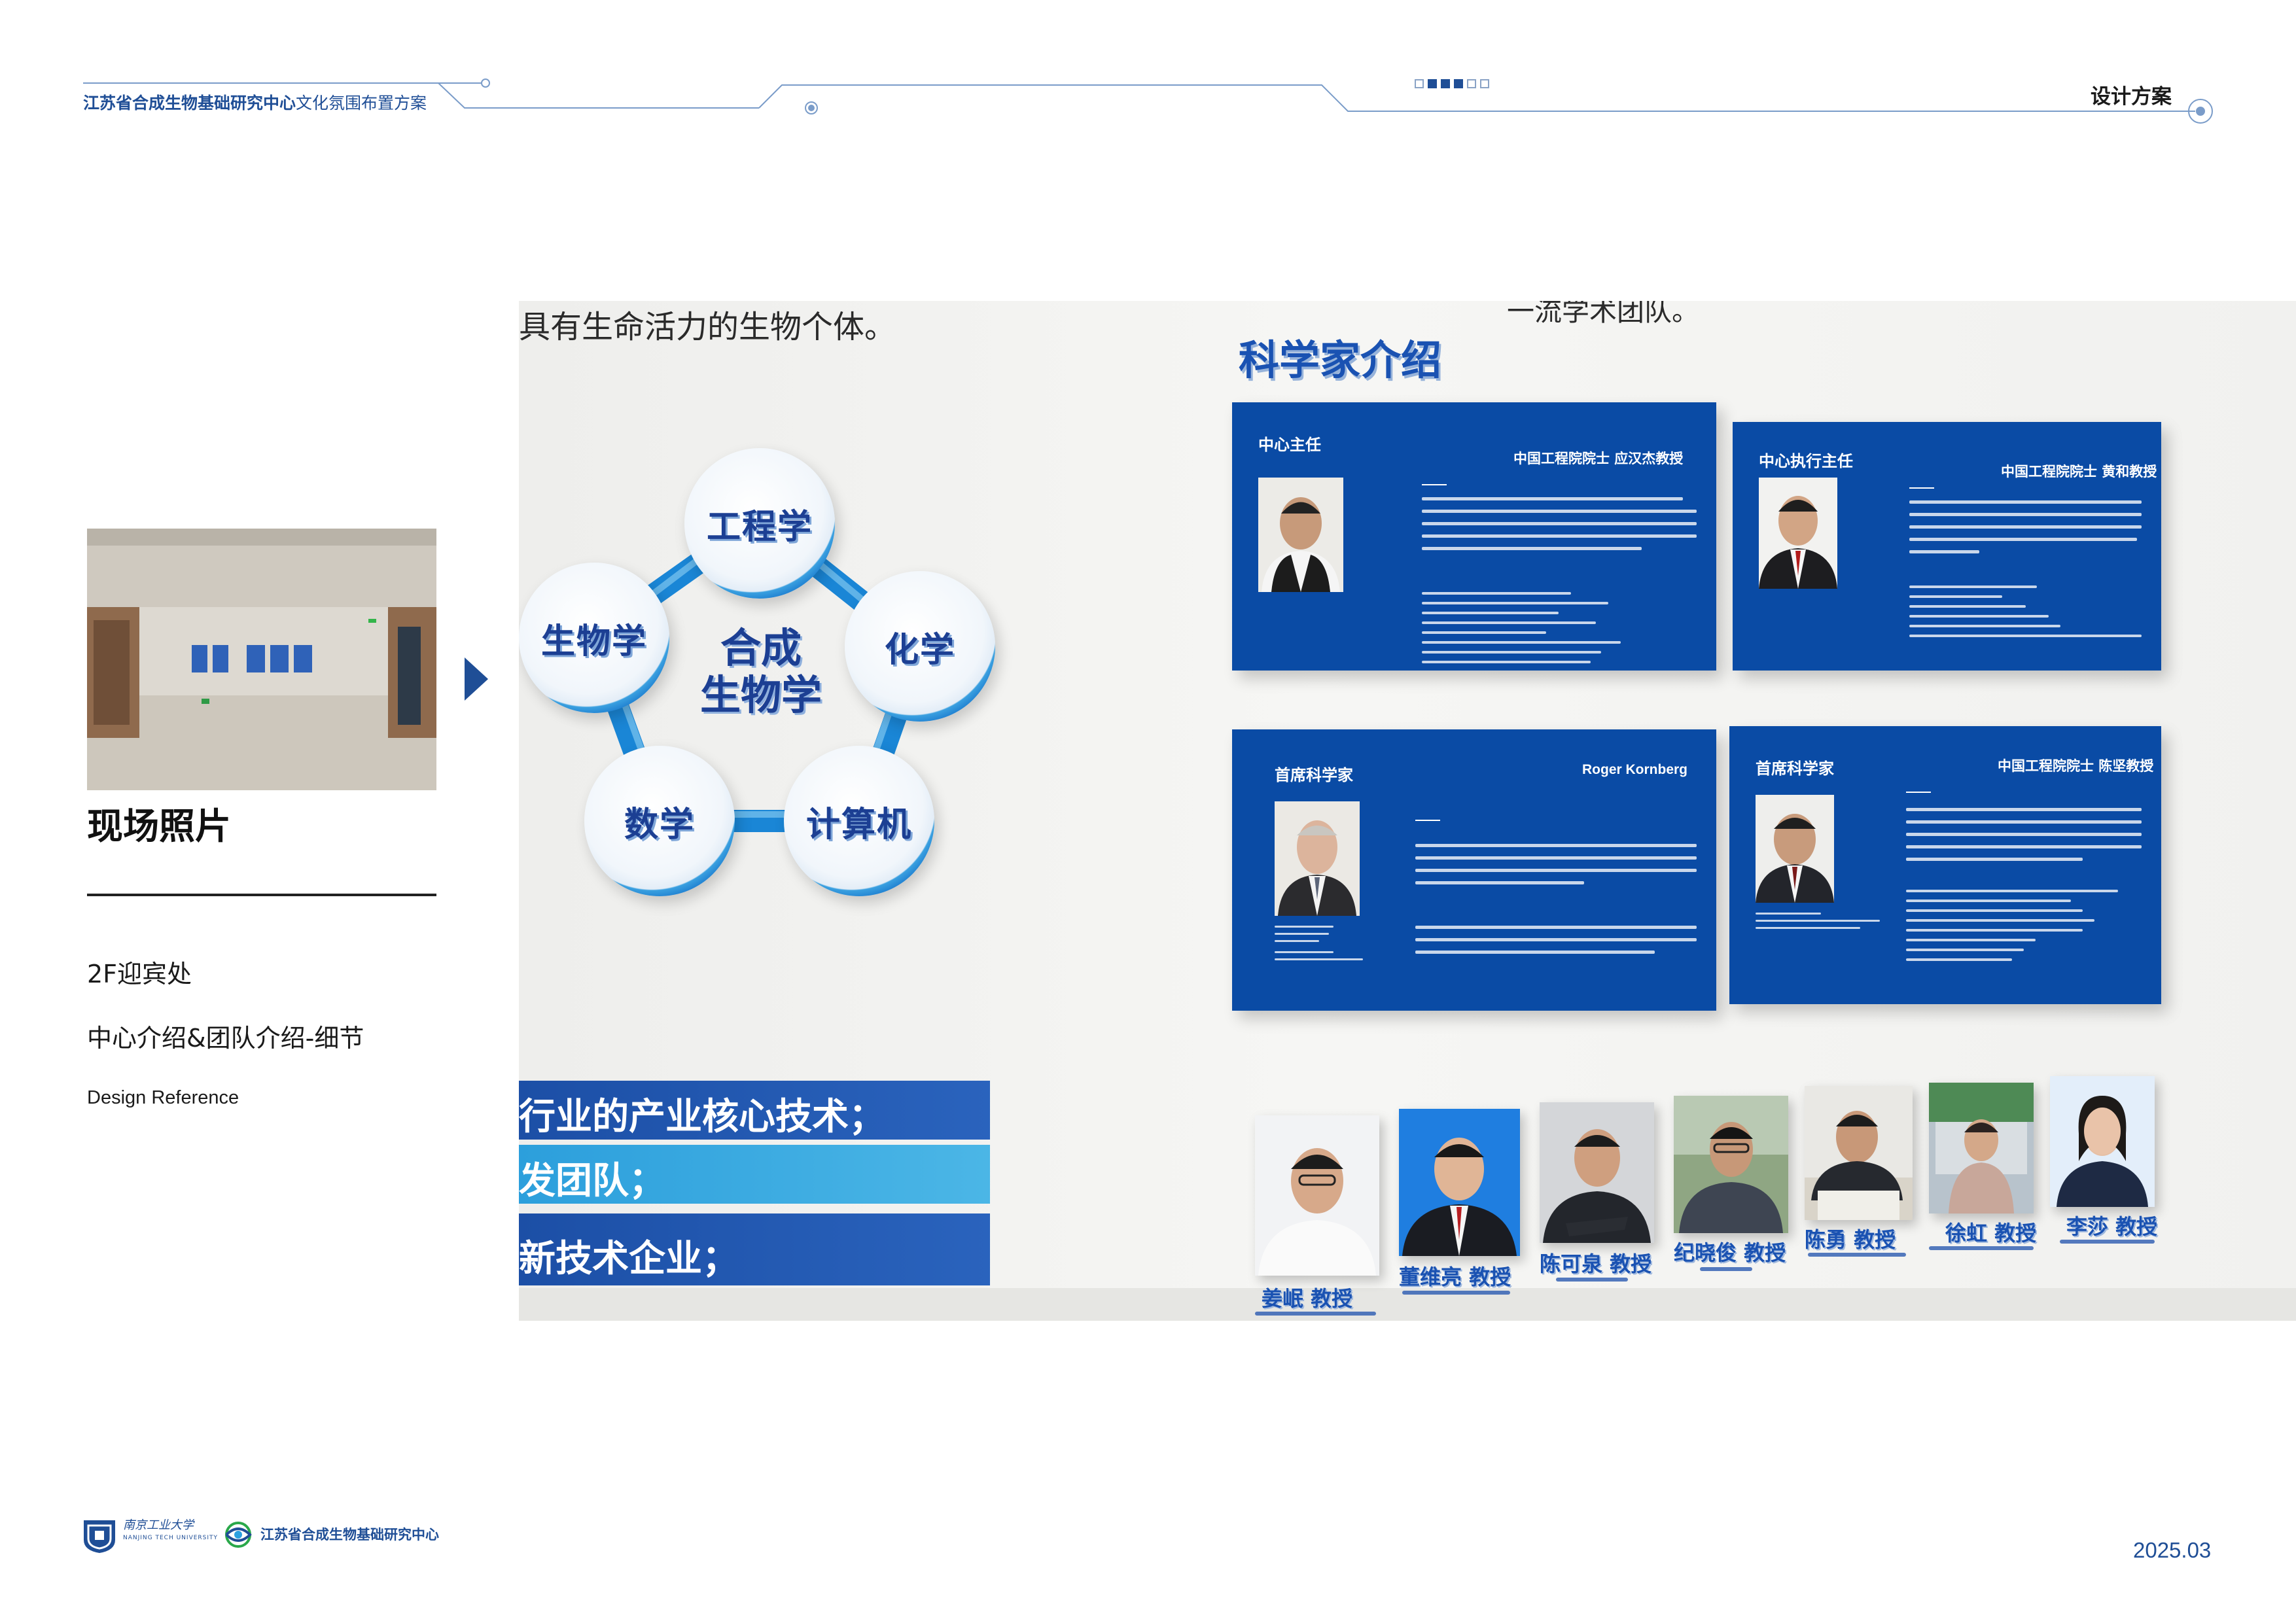 This screenshot has height=1623, width=2296. What do you see at coordinates (1596, 1264) in the screenshot?
I see `professor-name: 陈可泉 教授` at bounding box center [1596, 1264].